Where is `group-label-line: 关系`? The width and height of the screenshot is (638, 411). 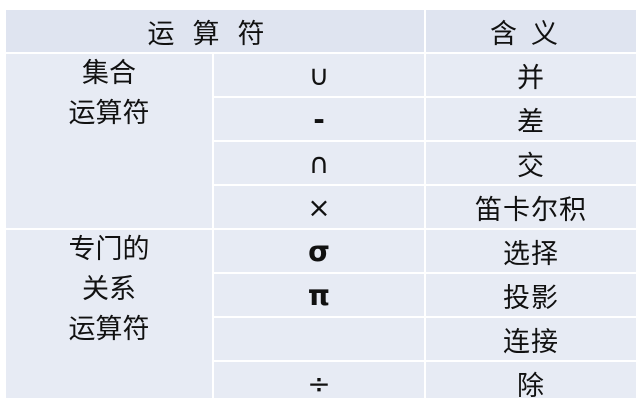 group-label-line: 关系 is located at coordinates (109, 289).